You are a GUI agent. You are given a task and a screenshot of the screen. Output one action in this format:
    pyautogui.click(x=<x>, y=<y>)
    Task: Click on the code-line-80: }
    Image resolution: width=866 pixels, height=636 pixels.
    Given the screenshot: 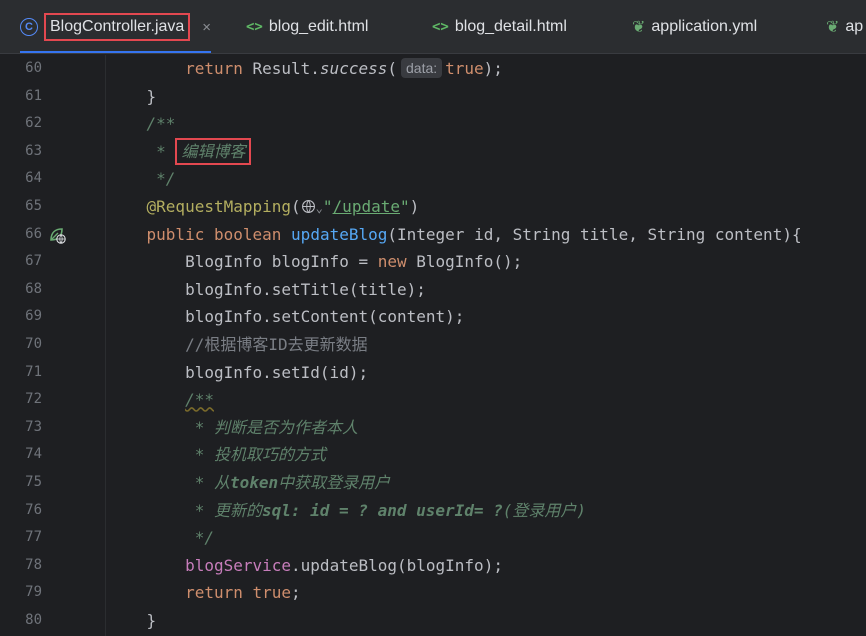 What is the action you would take?
    pyautogui.click(x=151, y=620)
    